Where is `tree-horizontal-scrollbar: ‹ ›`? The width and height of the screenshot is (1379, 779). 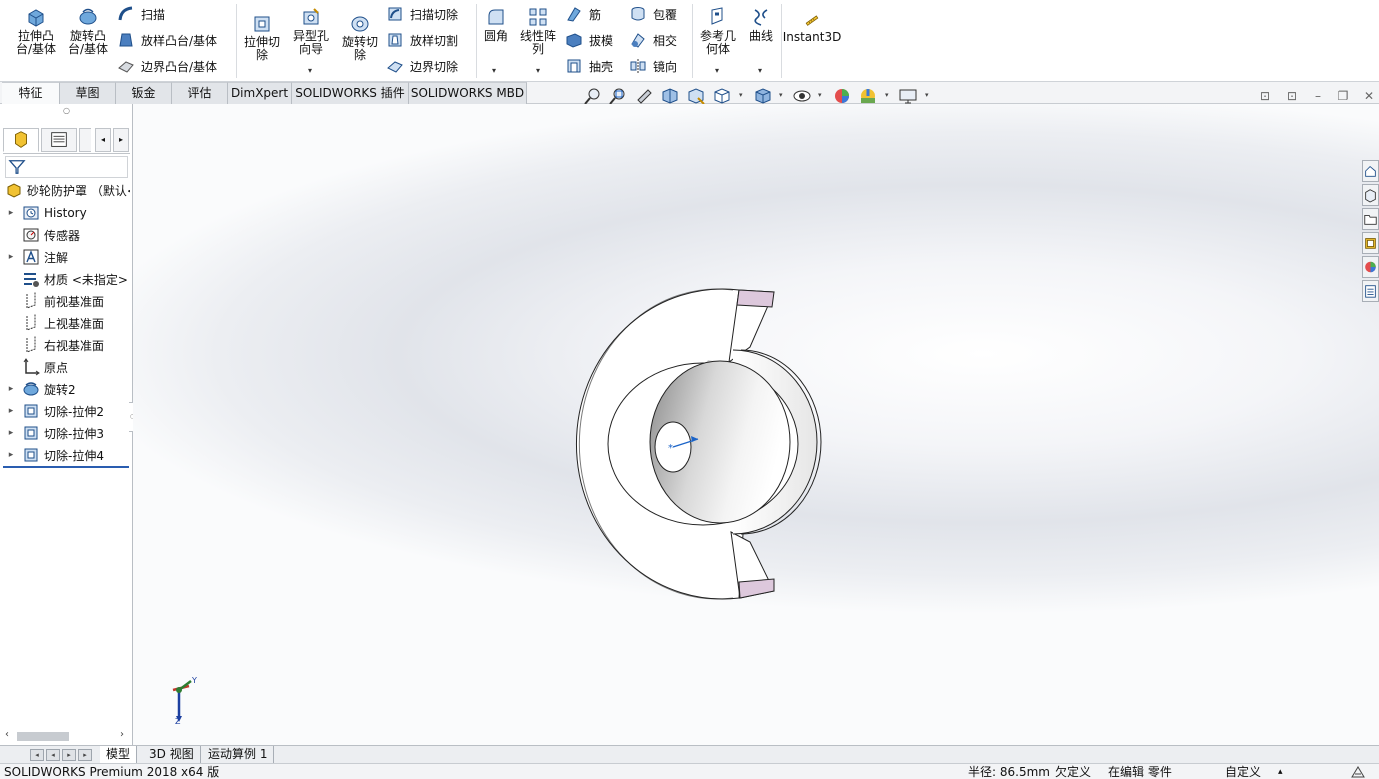
tree-horizontal-scrollbar: ‹ › is located at coordinates (66, 736).